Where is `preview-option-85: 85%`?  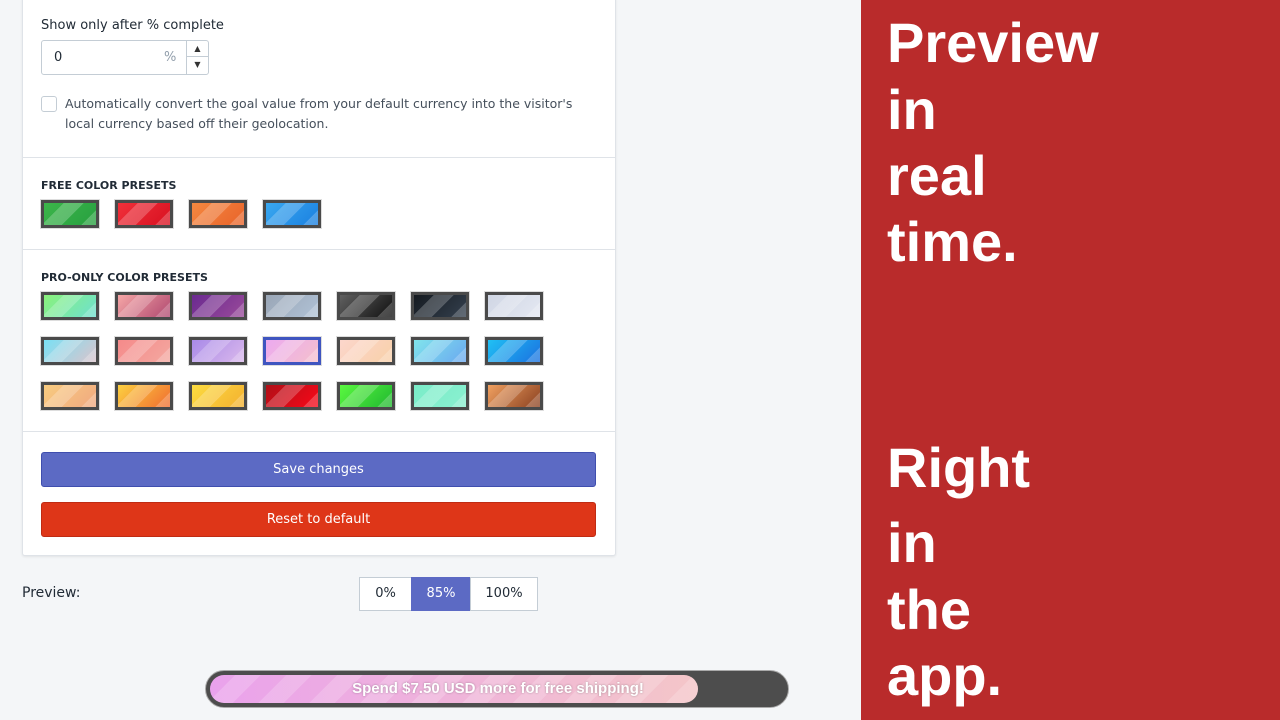 preview-option-85: 85% is located at coordinates (441, 594).